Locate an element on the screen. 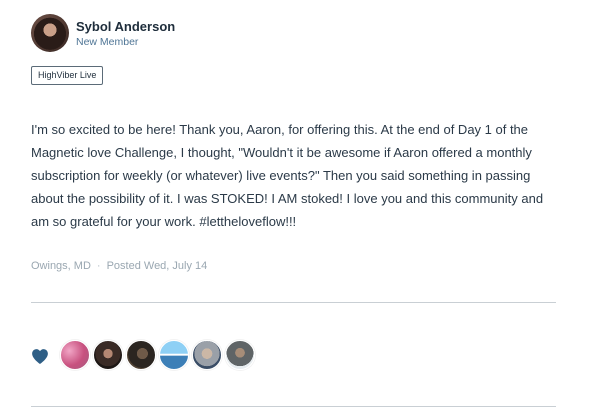  post-date: Posted Wed, July 14 is located at coordinates (157, 266).